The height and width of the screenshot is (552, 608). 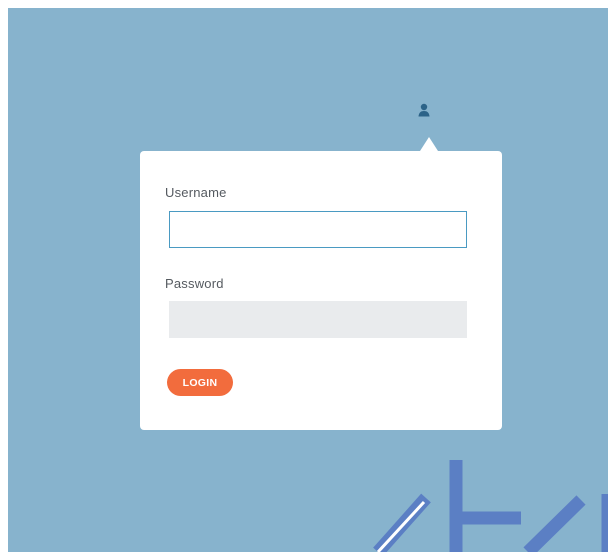 What do you see at coordinates (318, 229) in the screenshot?
I see `username-input` at bounding box center [318, 229].